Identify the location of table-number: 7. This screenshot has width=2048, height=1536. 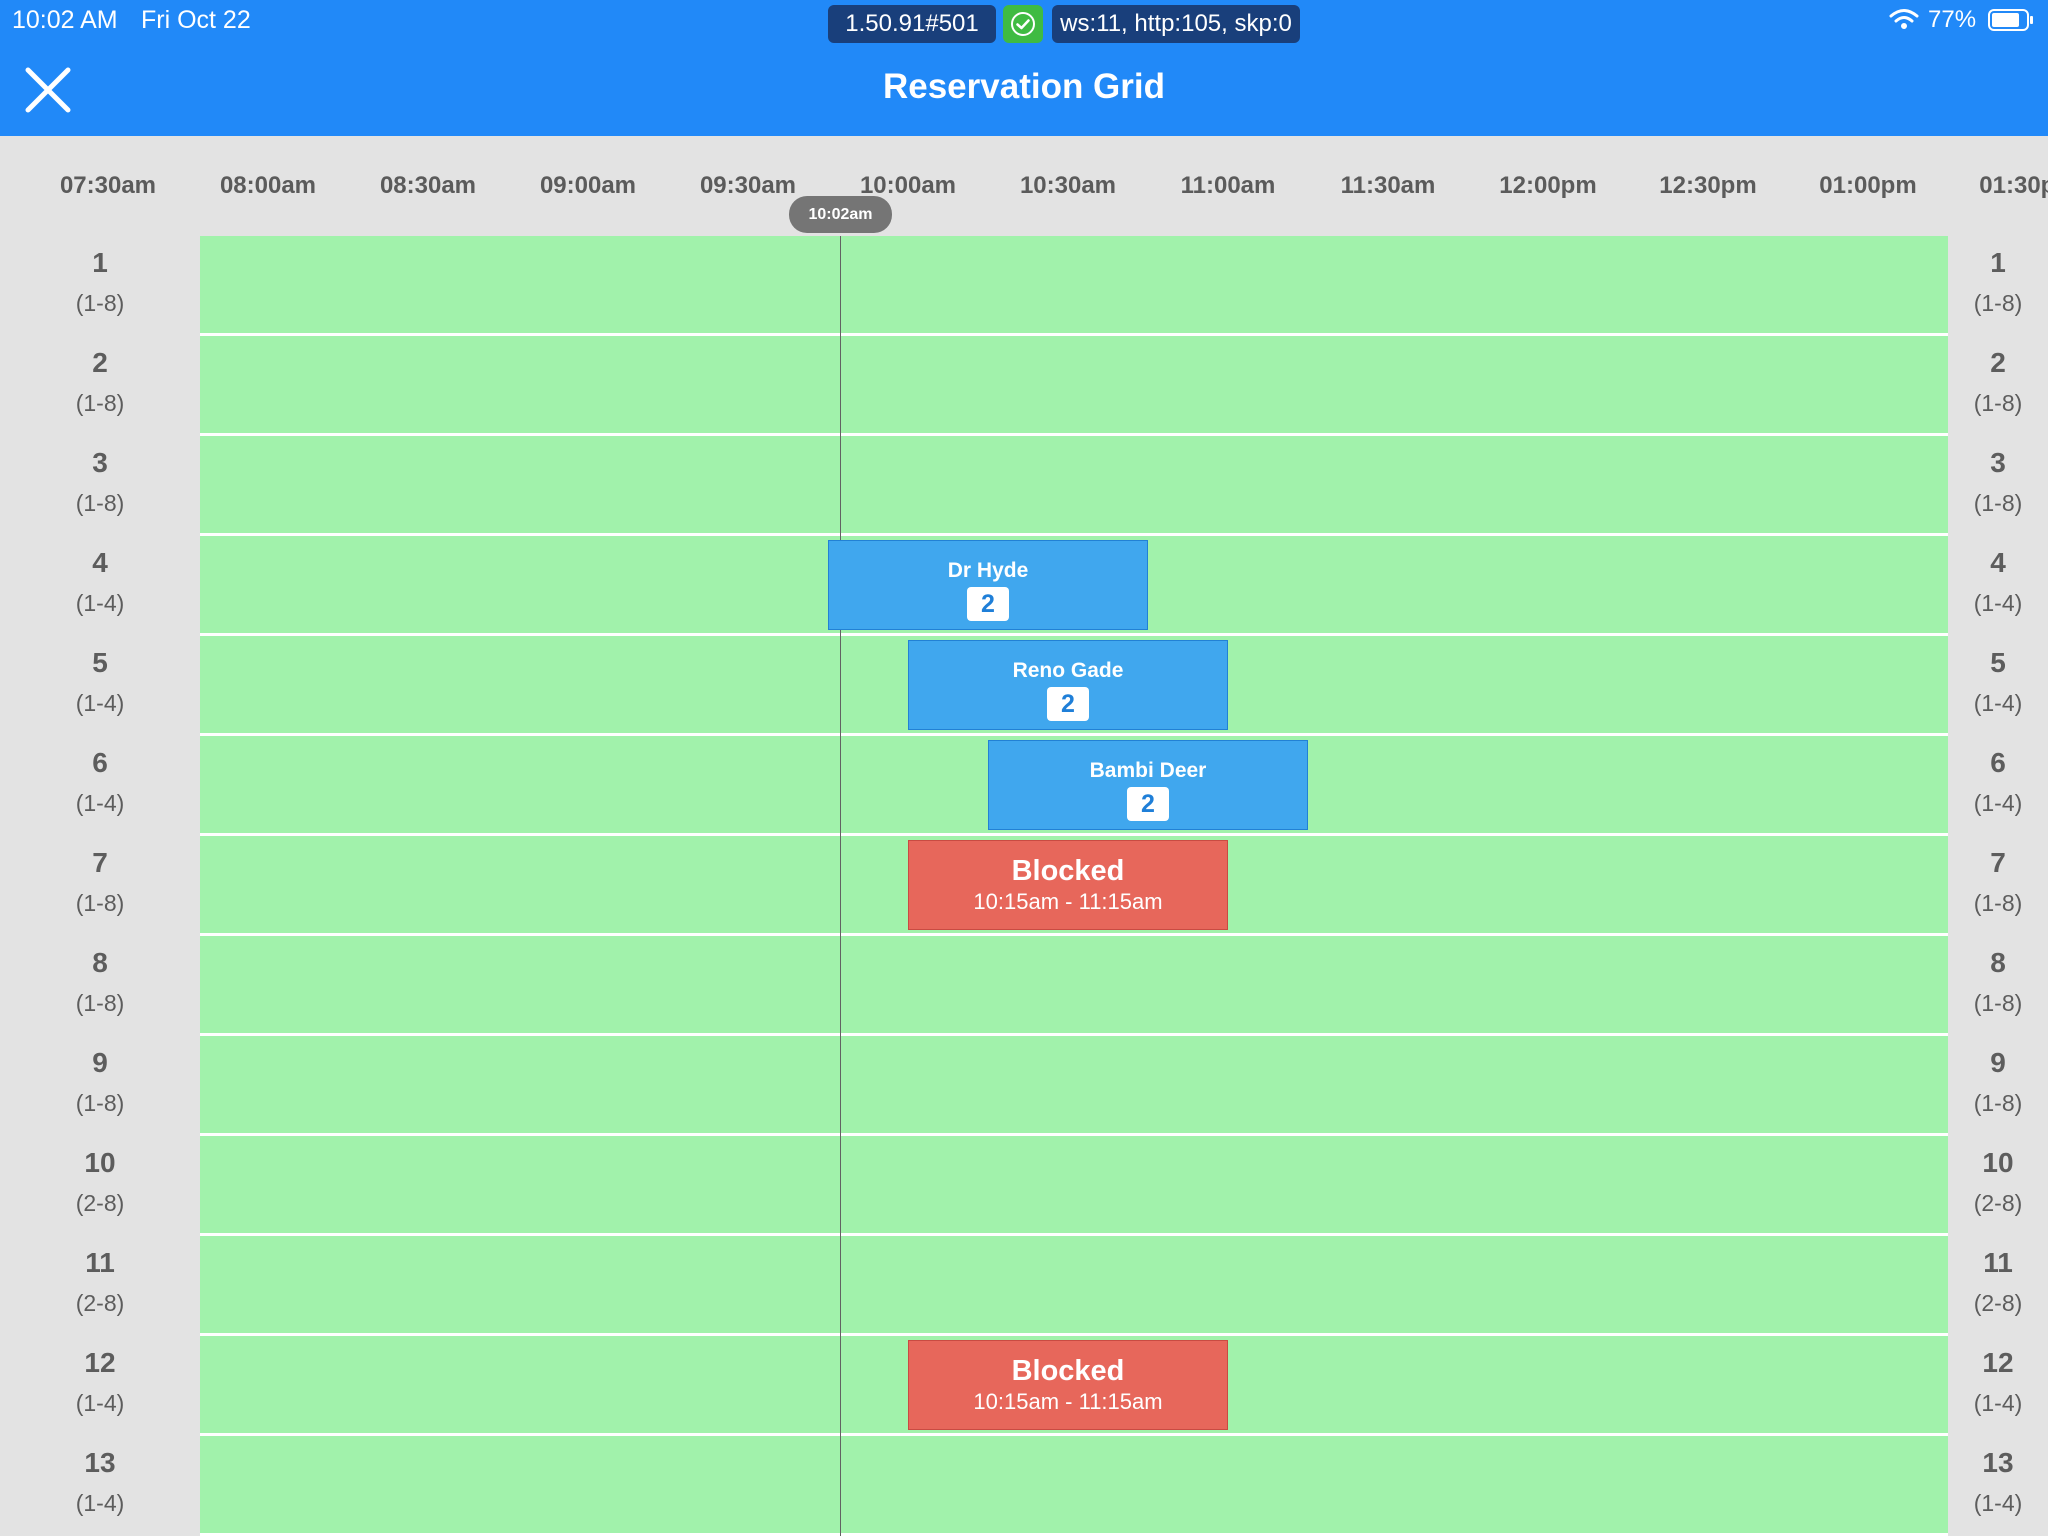
(1998, 862).